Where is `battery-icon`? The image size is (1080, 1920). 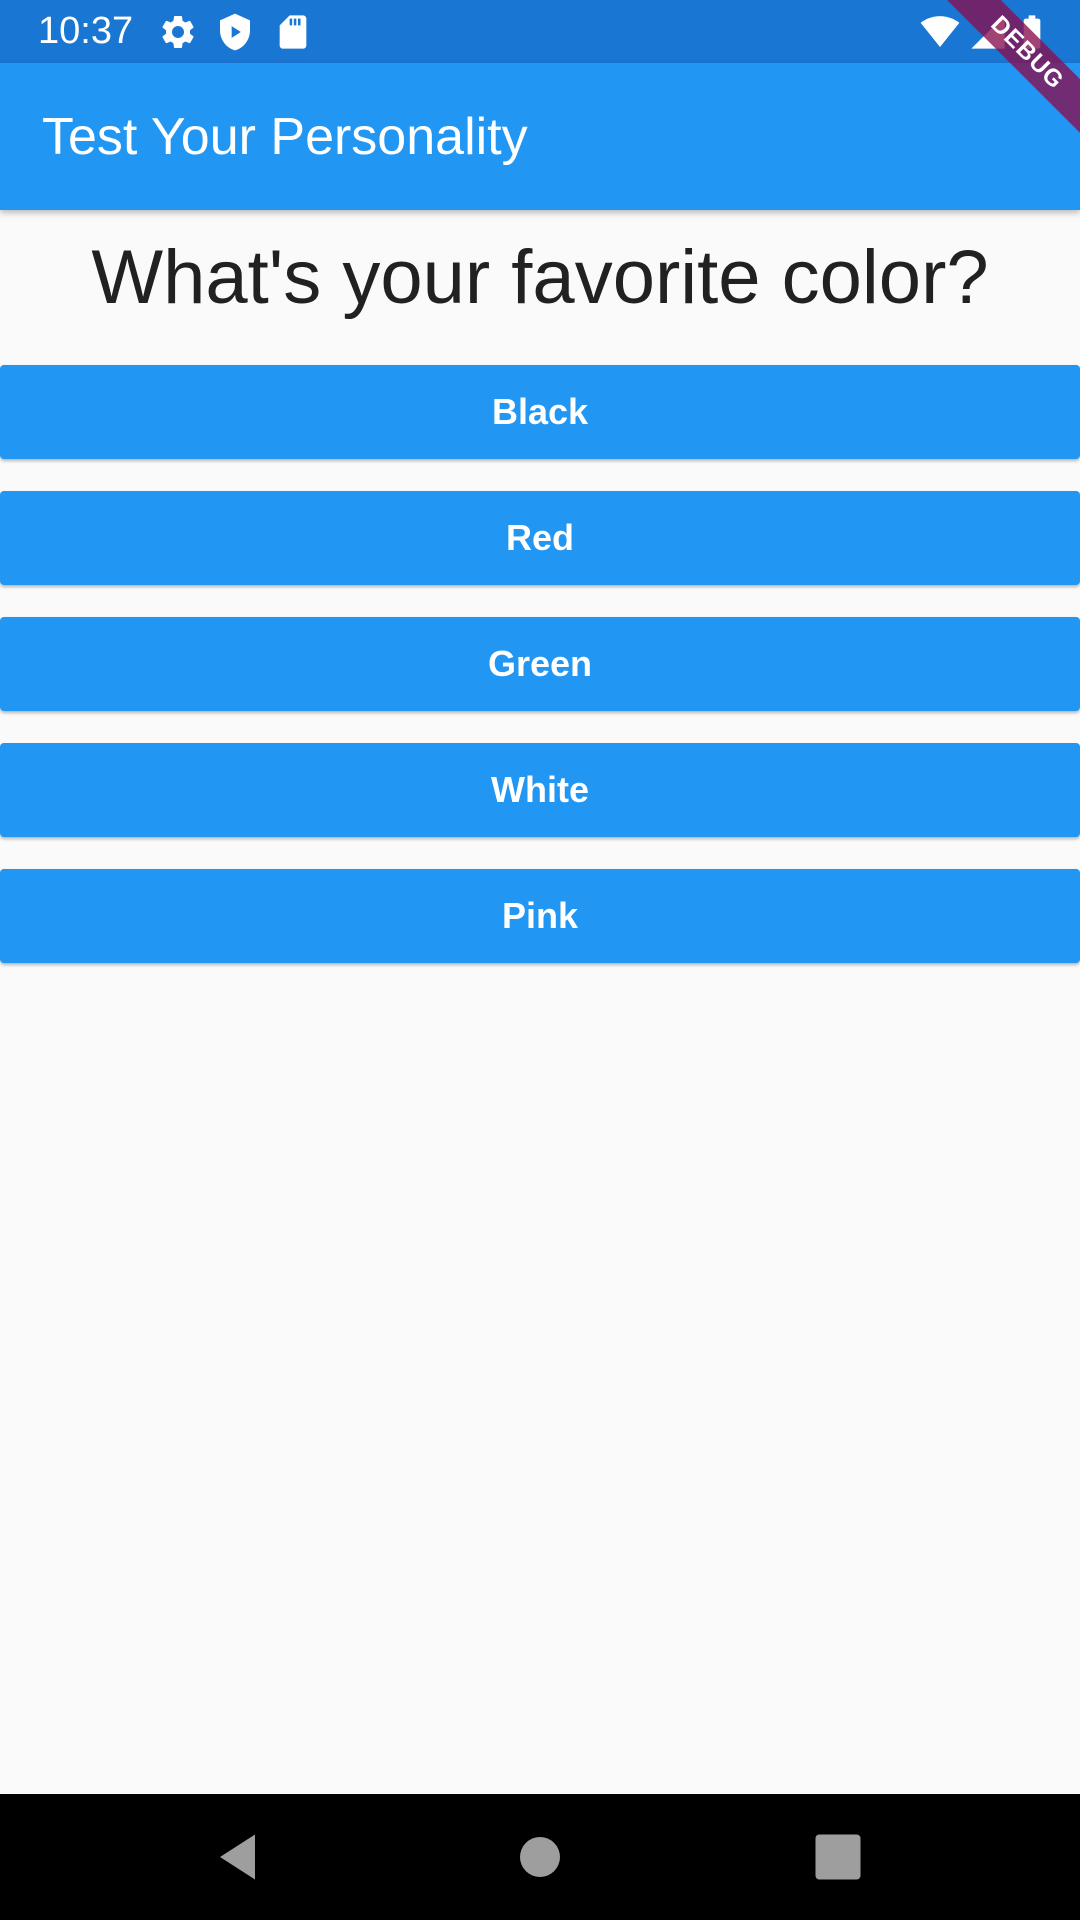 battery-icon is located at coordinates (1032, 32).